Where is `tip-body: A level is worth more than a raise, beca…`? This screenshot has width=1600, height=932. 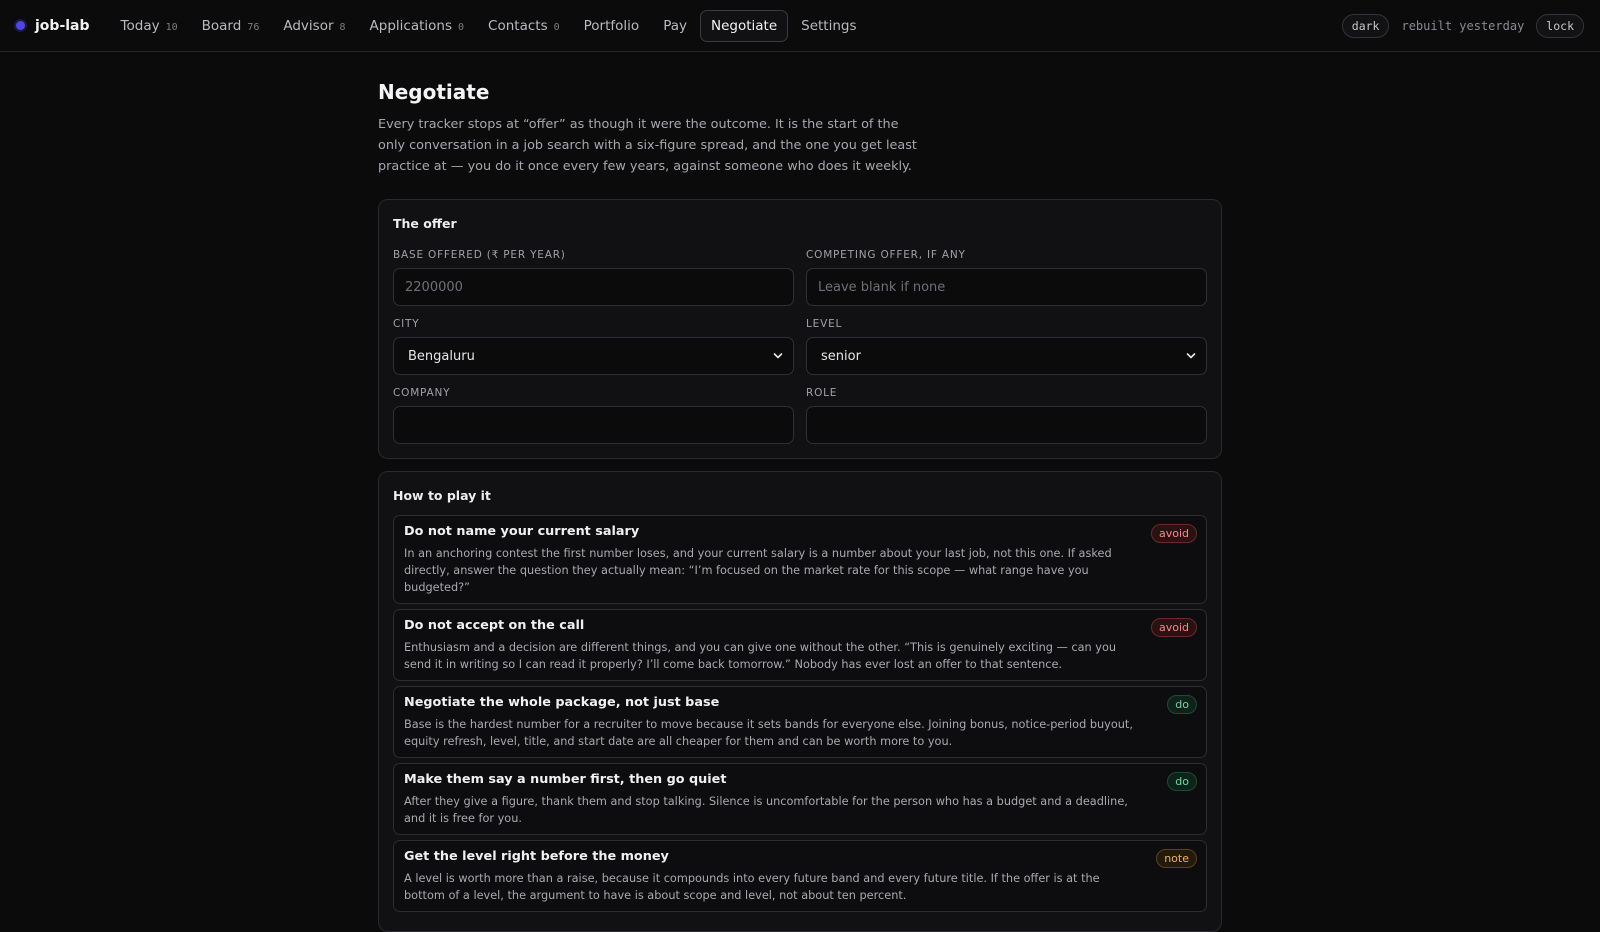
tip-body: A level is worth more than a raise, beca… is located at coordinates (752, 887).